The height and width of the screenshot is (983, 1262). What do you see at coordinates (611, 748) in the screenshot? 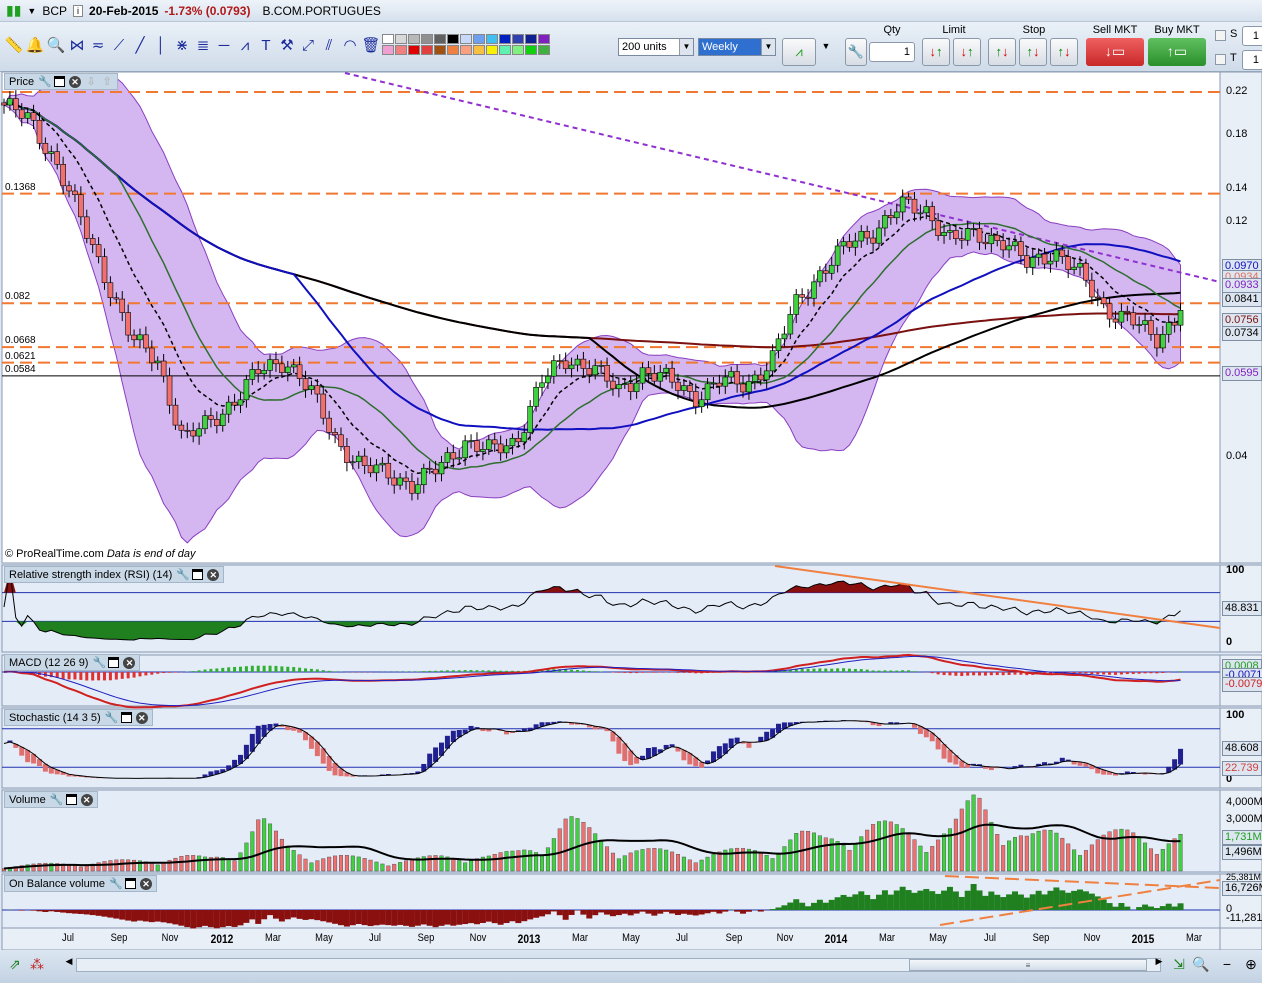
I see `stochastic-panel` at bounding box center [611, 748].